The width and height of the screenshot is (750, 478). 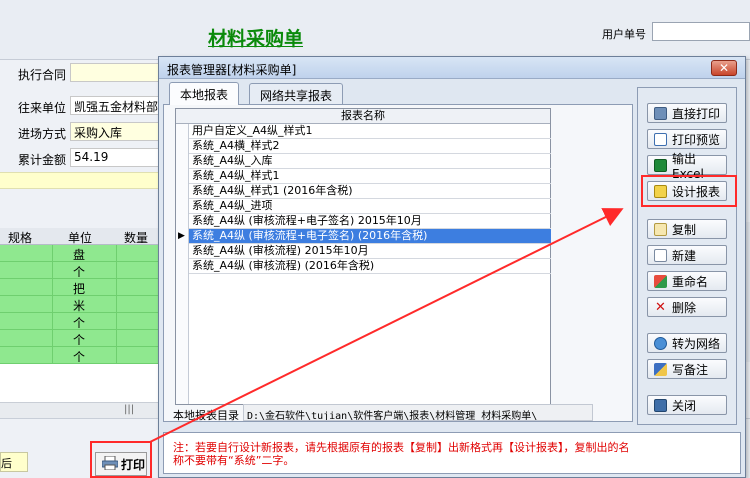 I want to click on grid-col-unit: 单位, so click(x=80, y=238).